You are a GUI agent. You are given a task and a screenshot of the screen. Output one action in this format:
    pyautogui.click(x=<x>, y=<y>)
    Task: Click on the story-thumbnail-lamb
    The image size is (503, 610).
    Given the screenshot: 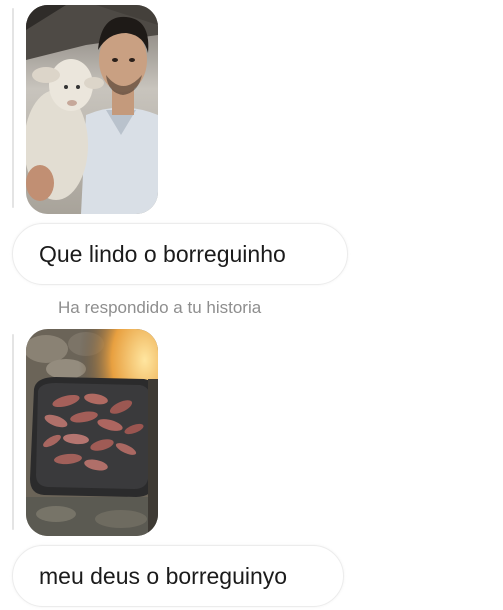 What is the action you would take?
    pyautogui.click(x=92, y=109)
    